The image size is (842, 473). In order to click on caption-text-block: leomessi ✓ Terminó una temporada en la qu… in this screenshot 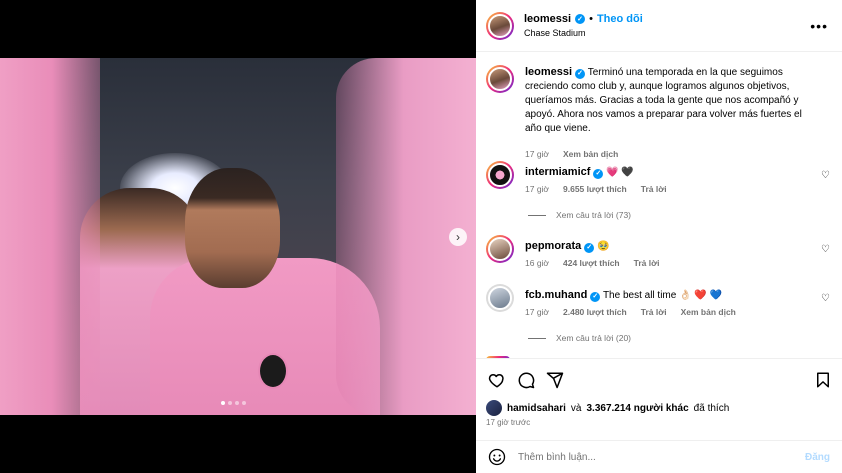, I will do `click(667, 100)`.